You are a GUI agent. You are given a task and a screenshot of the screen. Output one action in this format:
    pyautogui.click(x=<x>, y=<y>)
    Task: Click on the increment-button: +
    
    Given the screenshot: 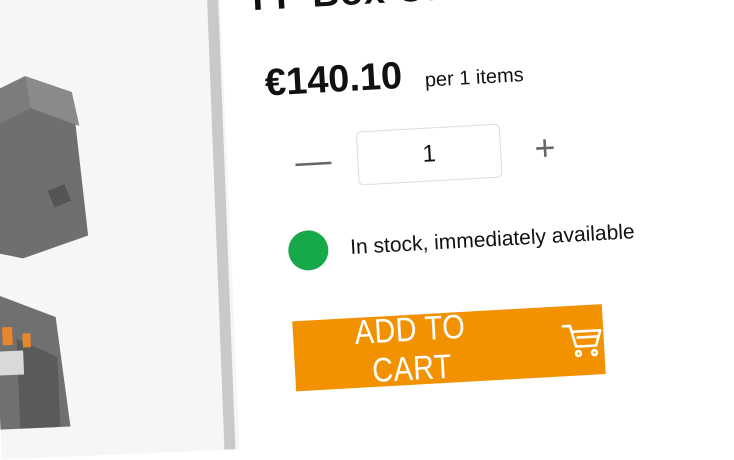 What is the action you would take?
    pyautogui.click(x=545, y=147)
    